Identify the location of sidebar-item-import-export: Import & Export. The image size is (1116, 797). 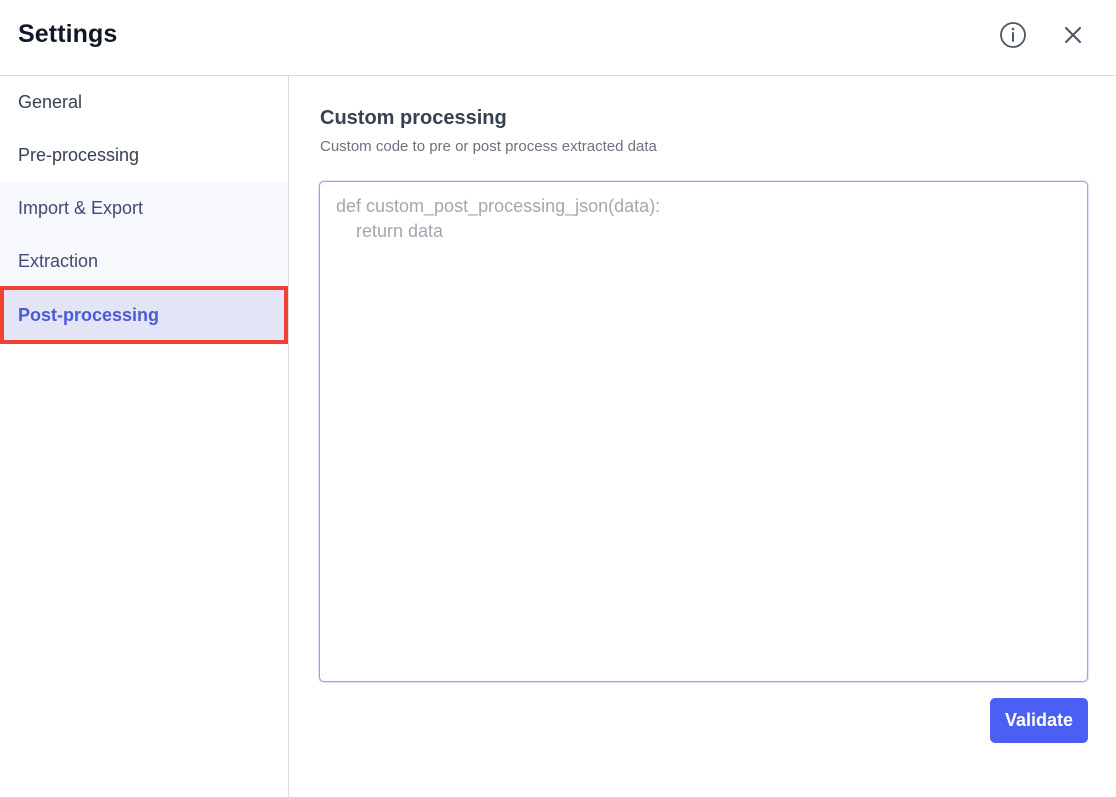
(144, 208).